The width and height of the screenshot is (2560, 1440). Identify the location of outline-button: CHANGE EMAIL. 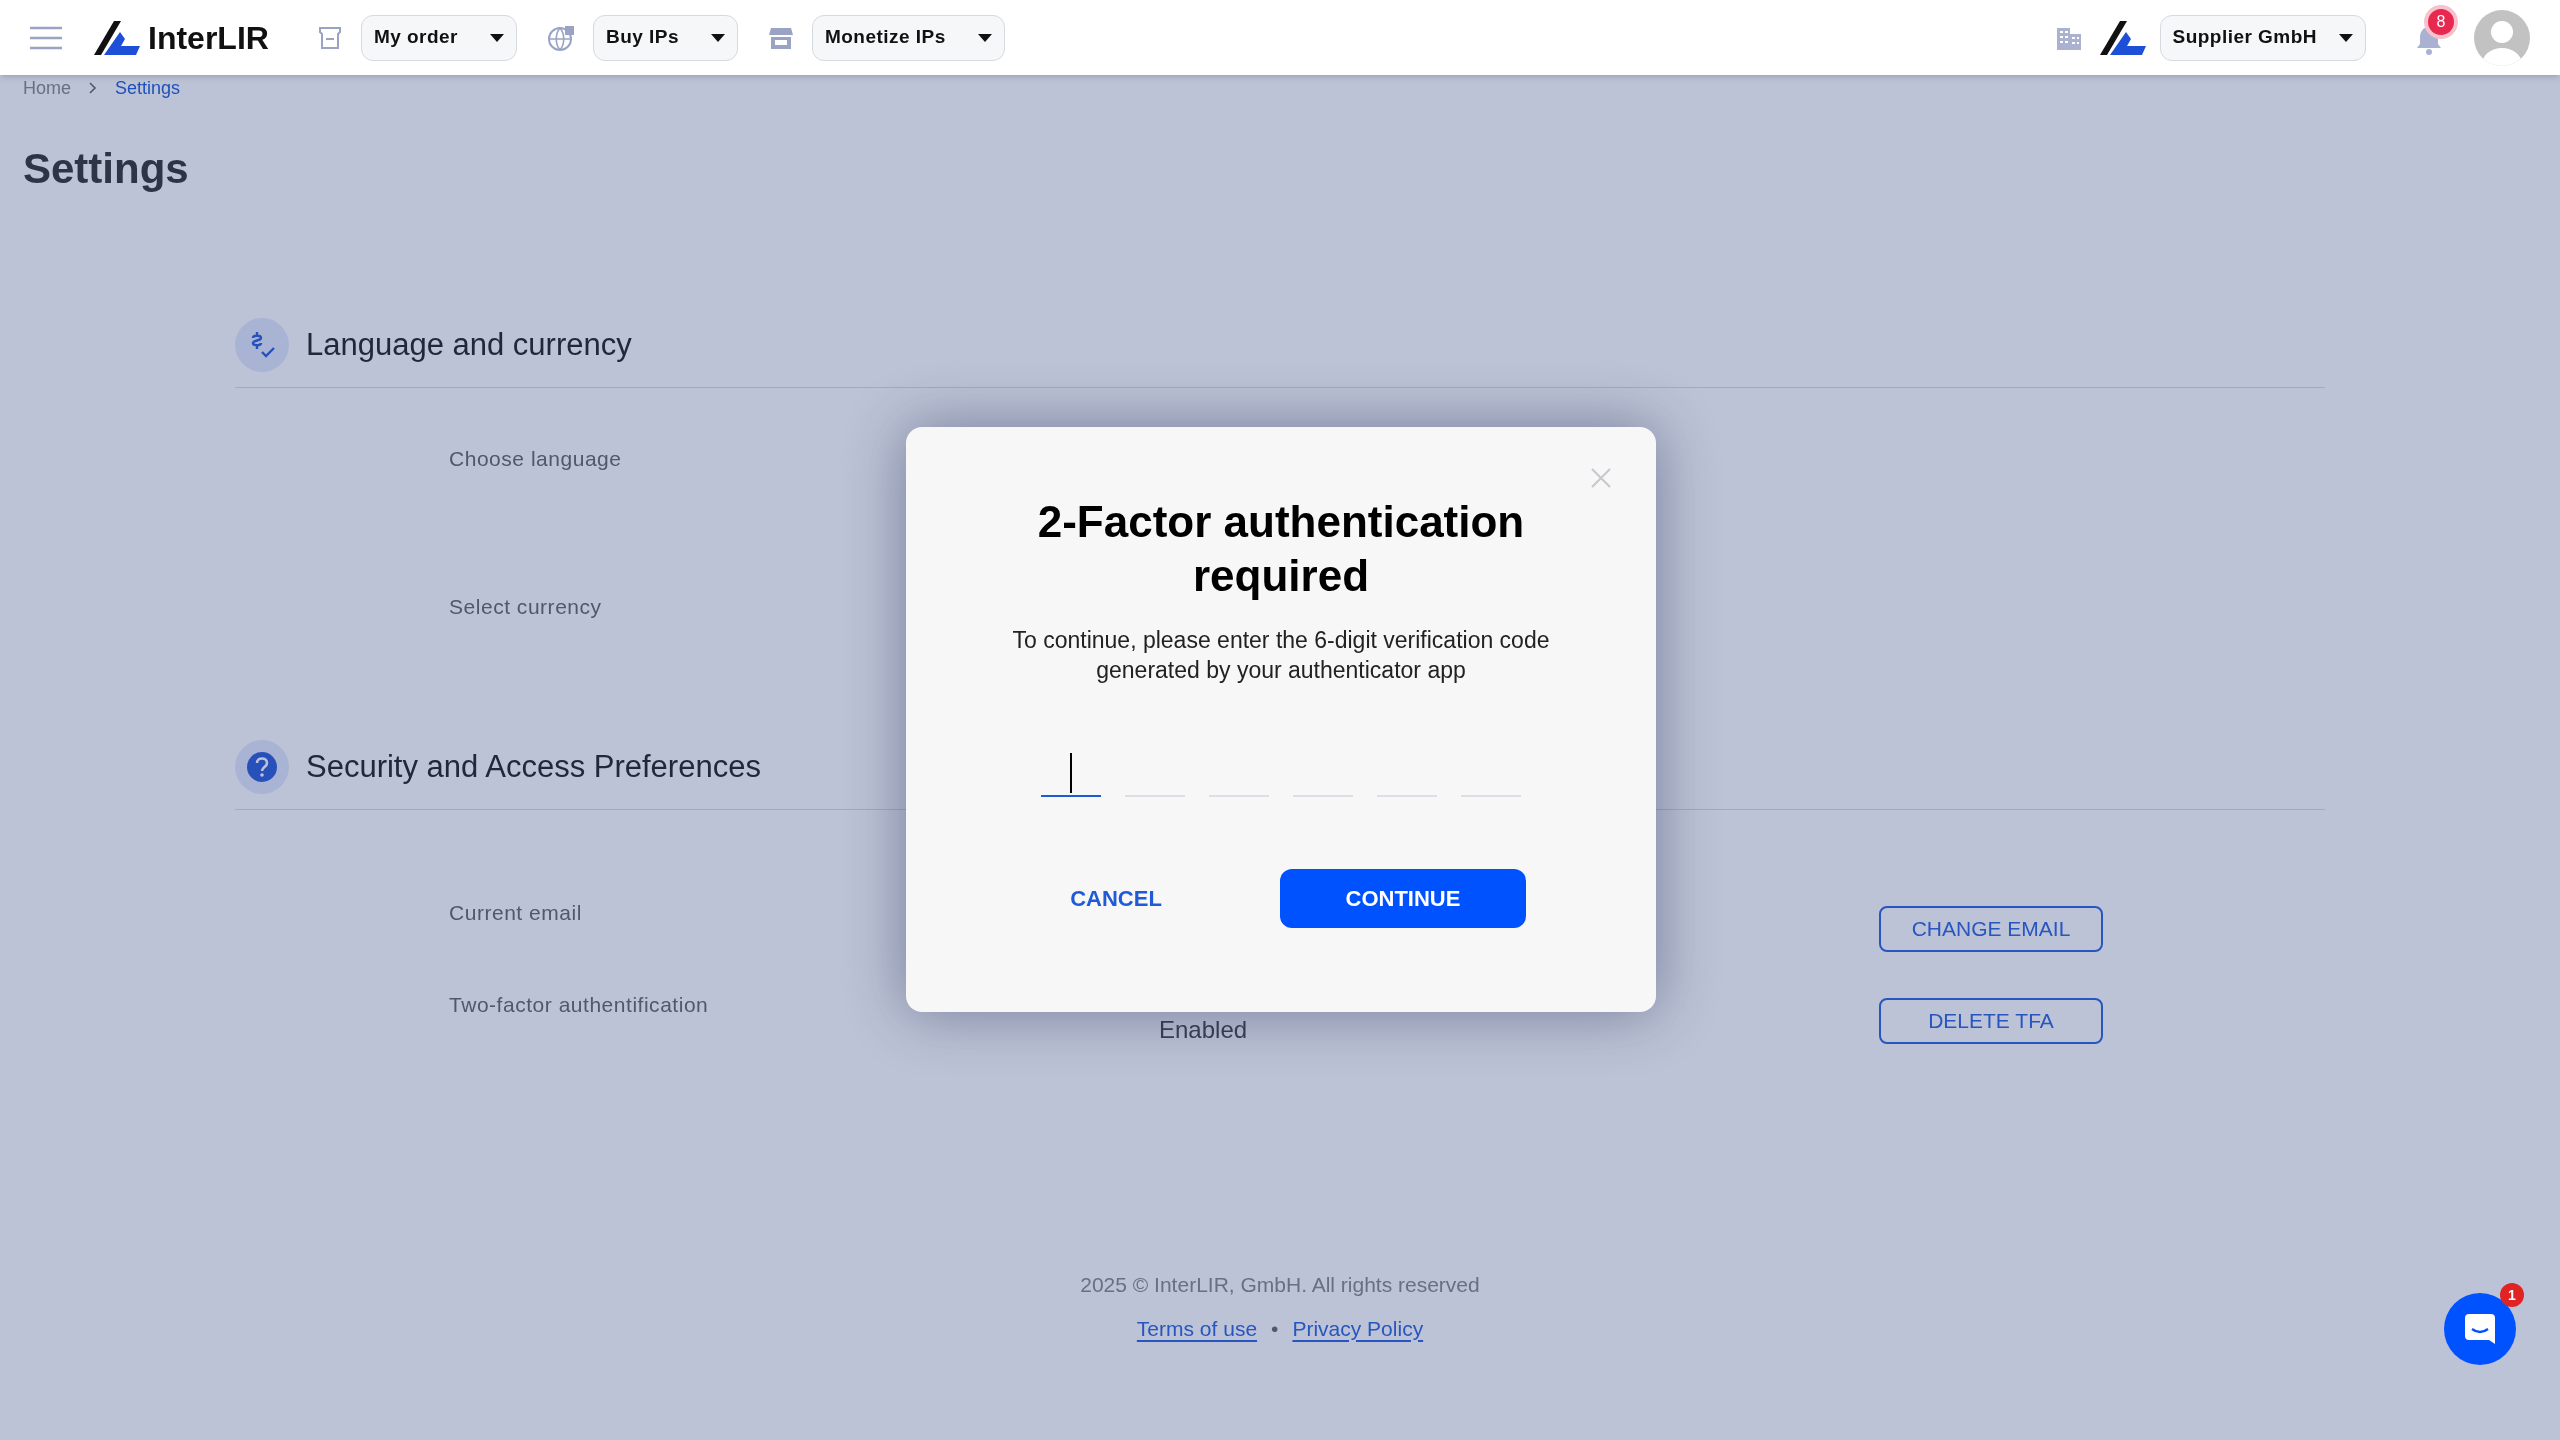
(1991, 929).